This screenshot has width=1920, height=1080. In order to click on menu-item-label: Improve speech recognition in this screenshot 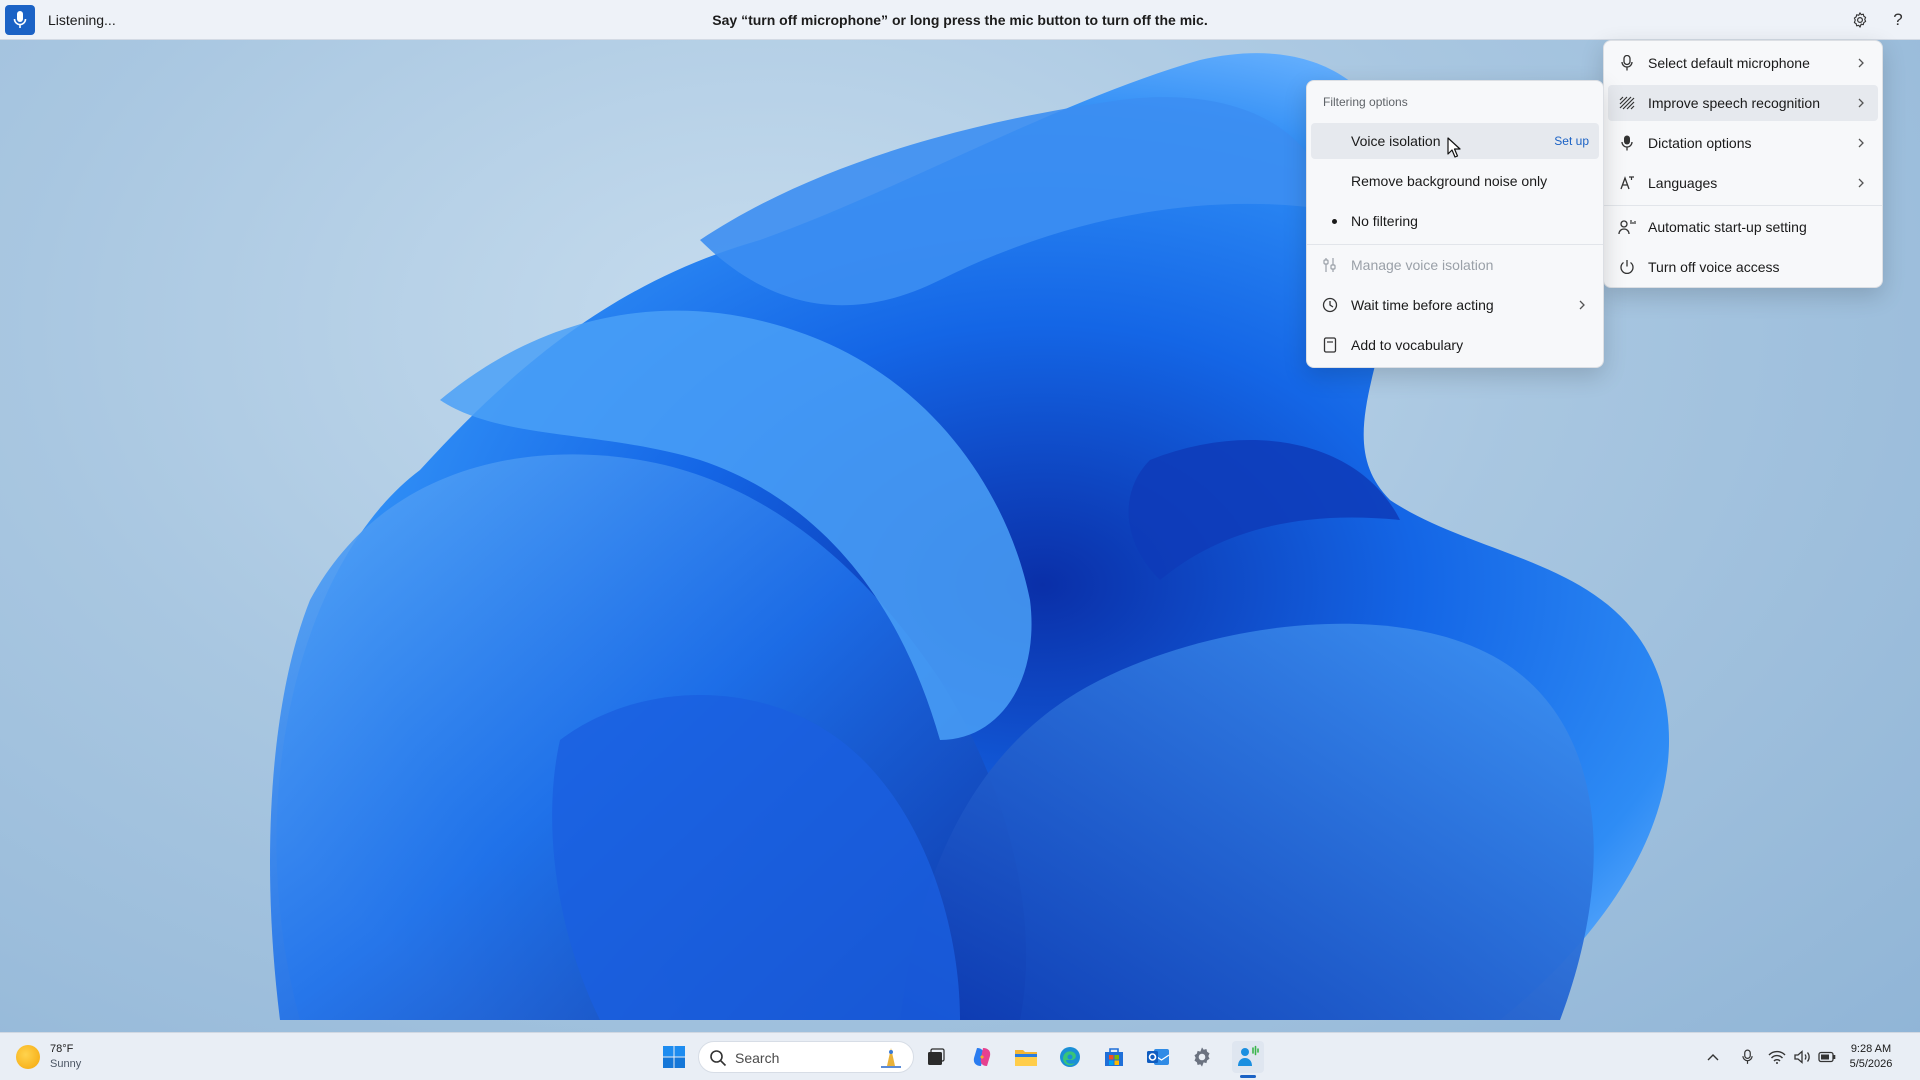, I will do `click(1734, 103)`.